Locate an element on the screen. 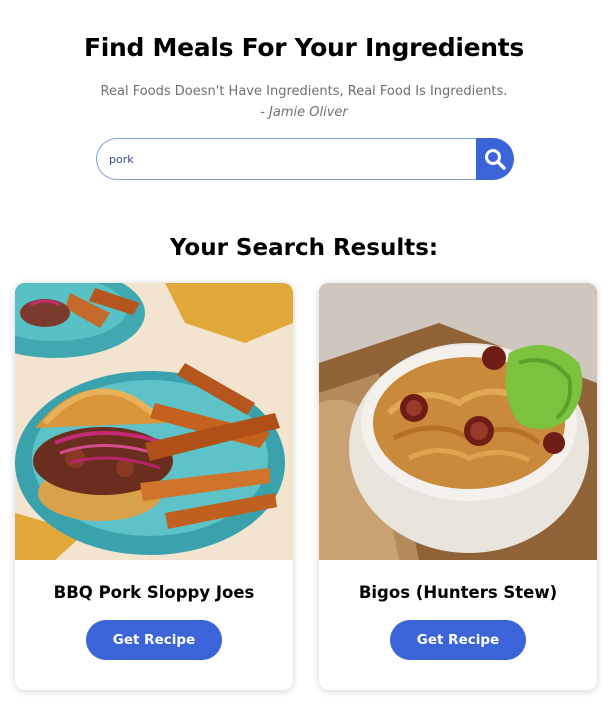 The height and width of the screenshot is (707, 608). recipe-name: BBQ Pork Sloppy Joes is located at coordinates (154, 592).